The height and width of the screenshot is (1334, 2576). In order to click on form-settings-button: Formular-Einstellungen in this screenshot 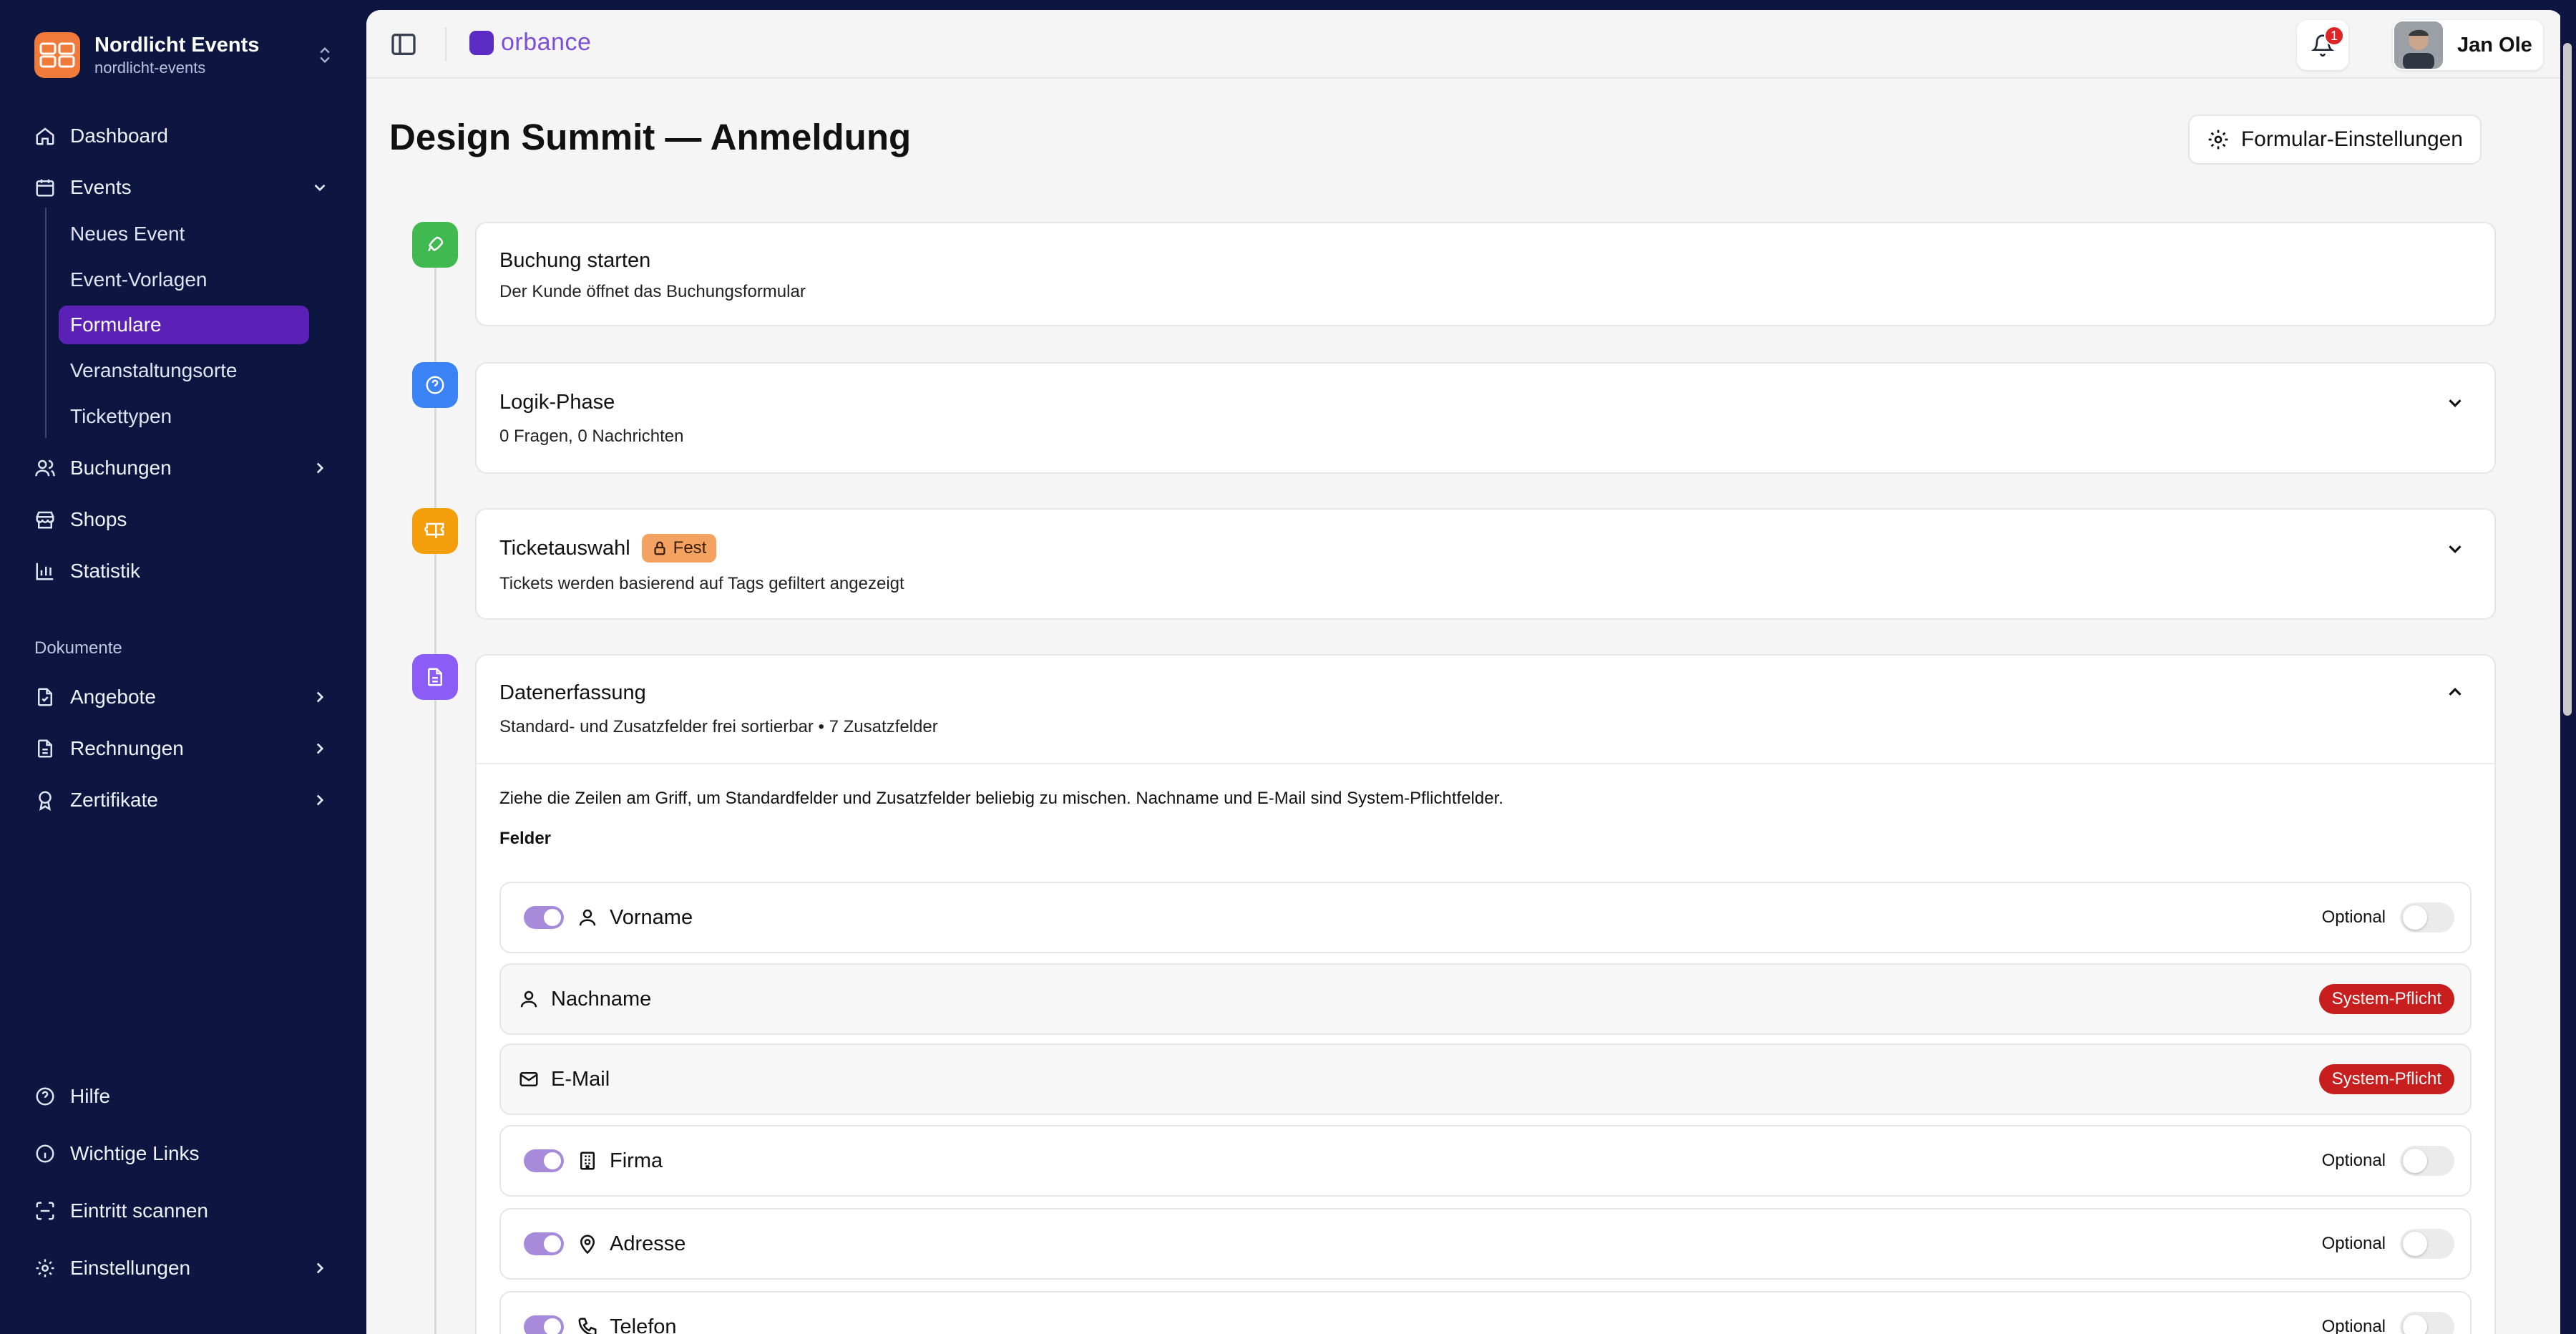, I will do `click(2334, 140)`.